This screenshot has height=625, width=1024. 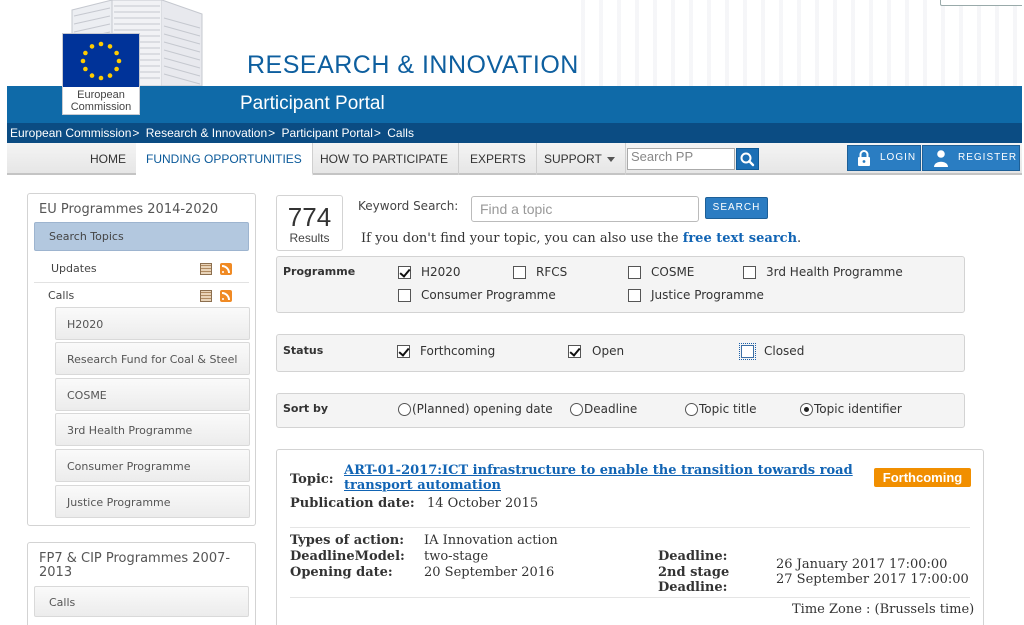 I want to click on register-label: REGISTER, so click(x=988, y=157).